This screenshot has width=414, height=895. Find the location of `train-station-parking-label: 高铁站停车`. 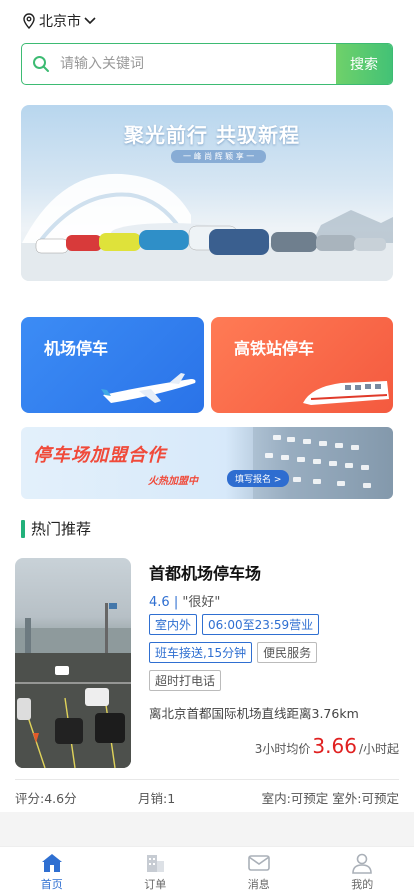

train-station-parking-label: 高铁站停车 is located at coordinates (274, 348).